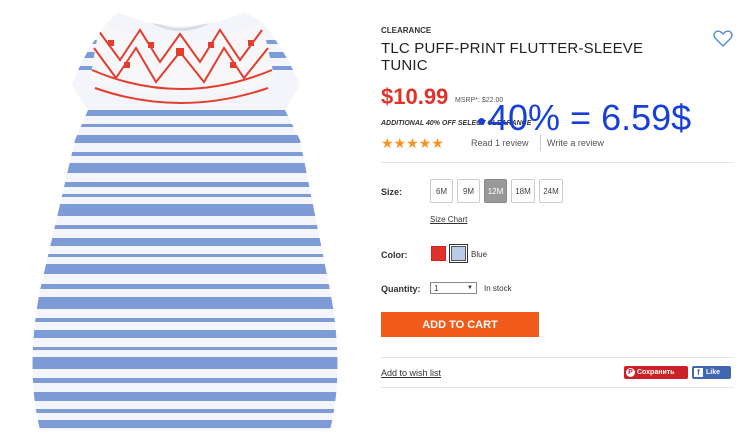 The image size is (738, 444). What do you see at coordinates (479, 254) in the screenshot?
I see `selected-color-name: Blue` at bounding box center [479, 254].